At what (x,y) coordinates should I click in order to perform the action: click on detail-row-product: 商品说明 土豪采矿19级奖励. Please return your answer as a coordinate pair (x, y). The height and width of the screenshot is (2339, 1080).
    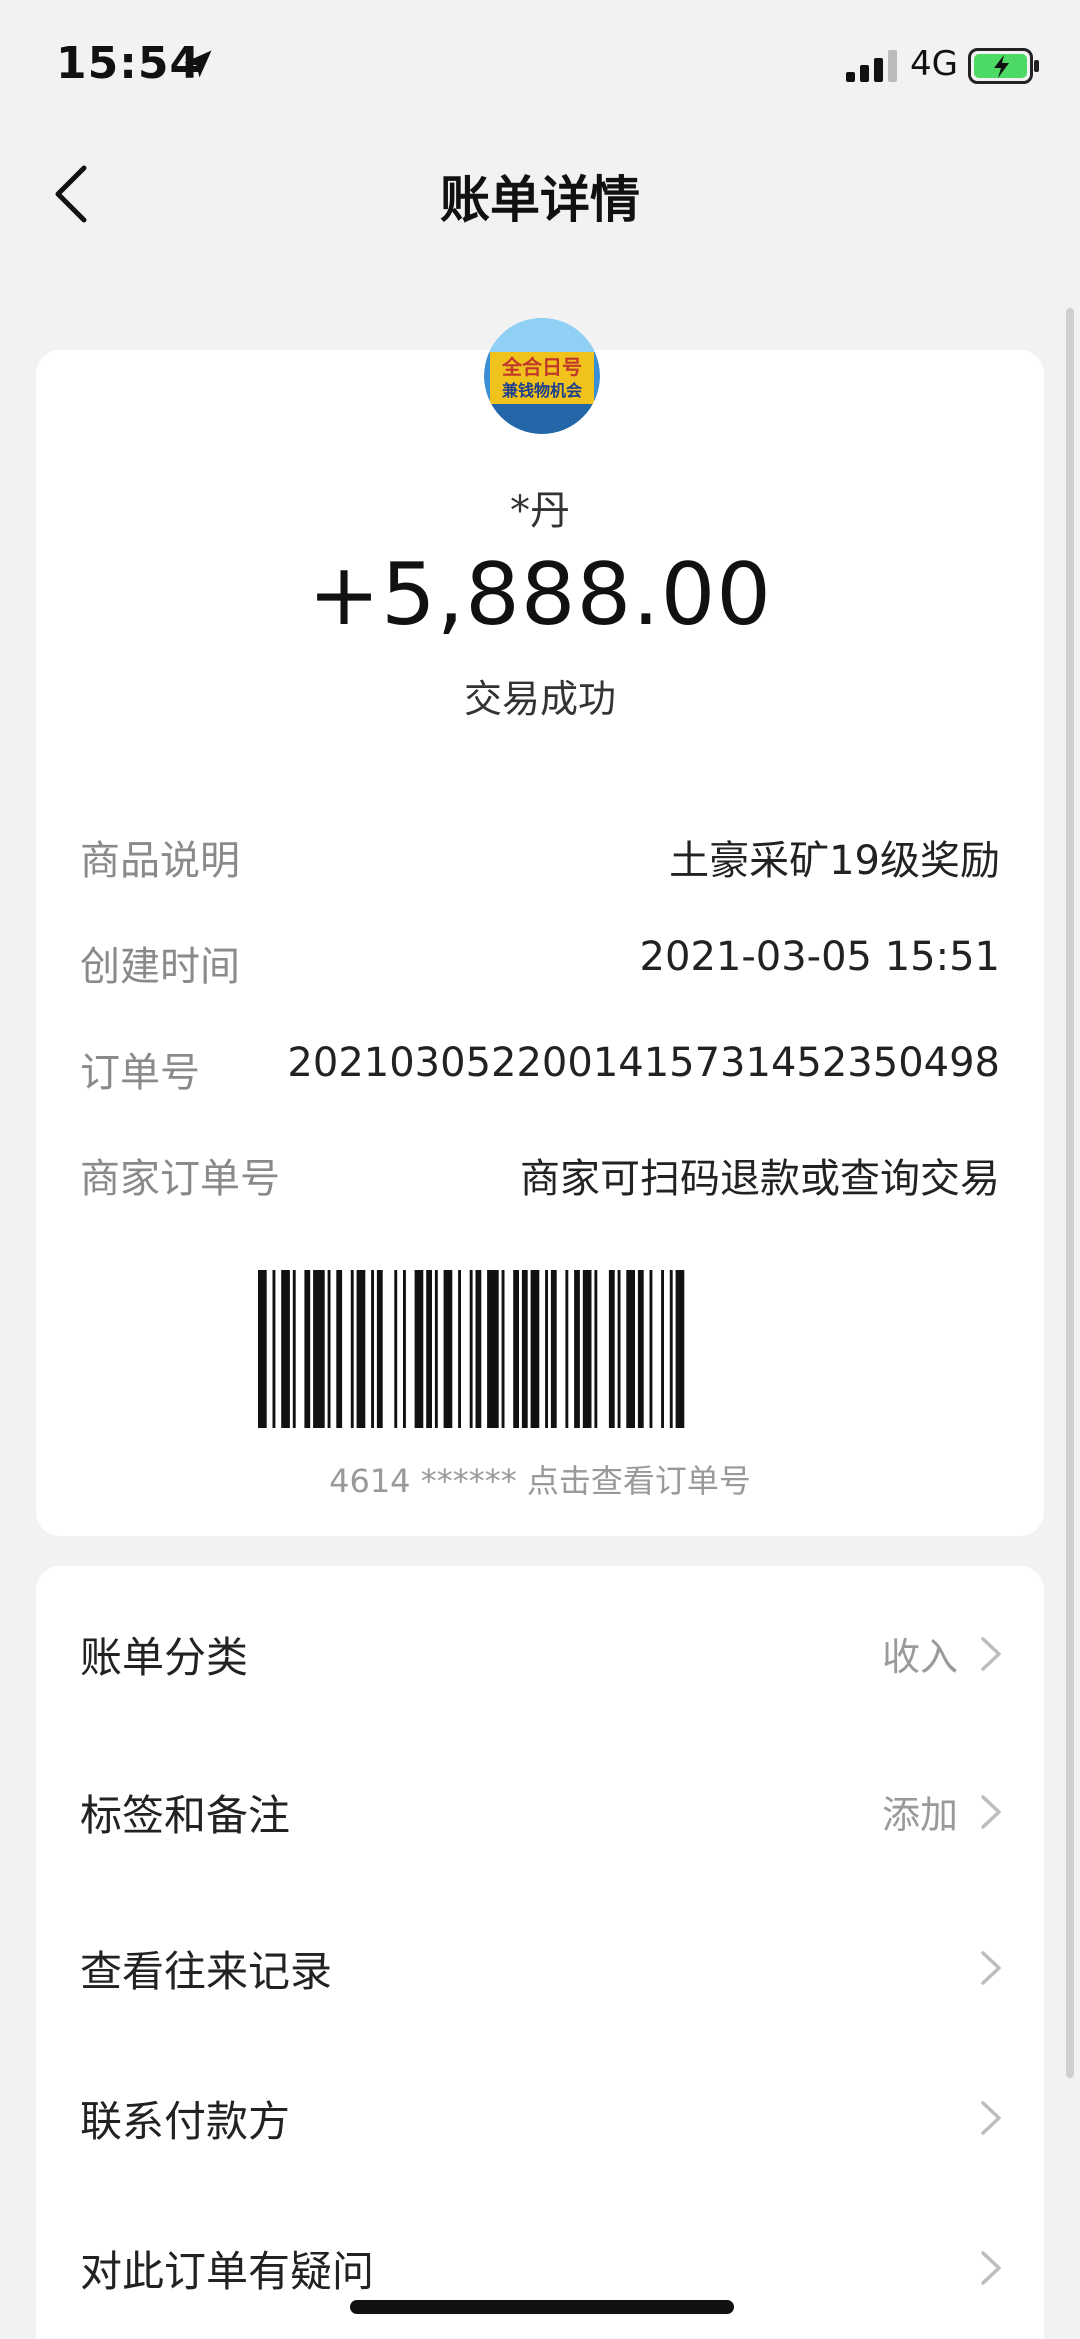
    Looking at the image, I should click on (540, 858).